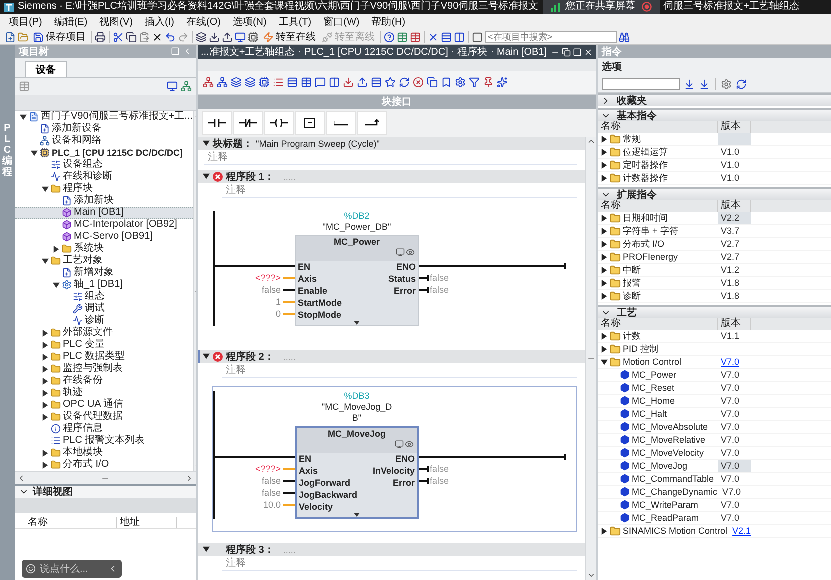 This screenshot has width=831, height=580. What do you see at coordinates (100, 37) in the screenshot?
I see `print-icon` at bounding box center [100, 37].